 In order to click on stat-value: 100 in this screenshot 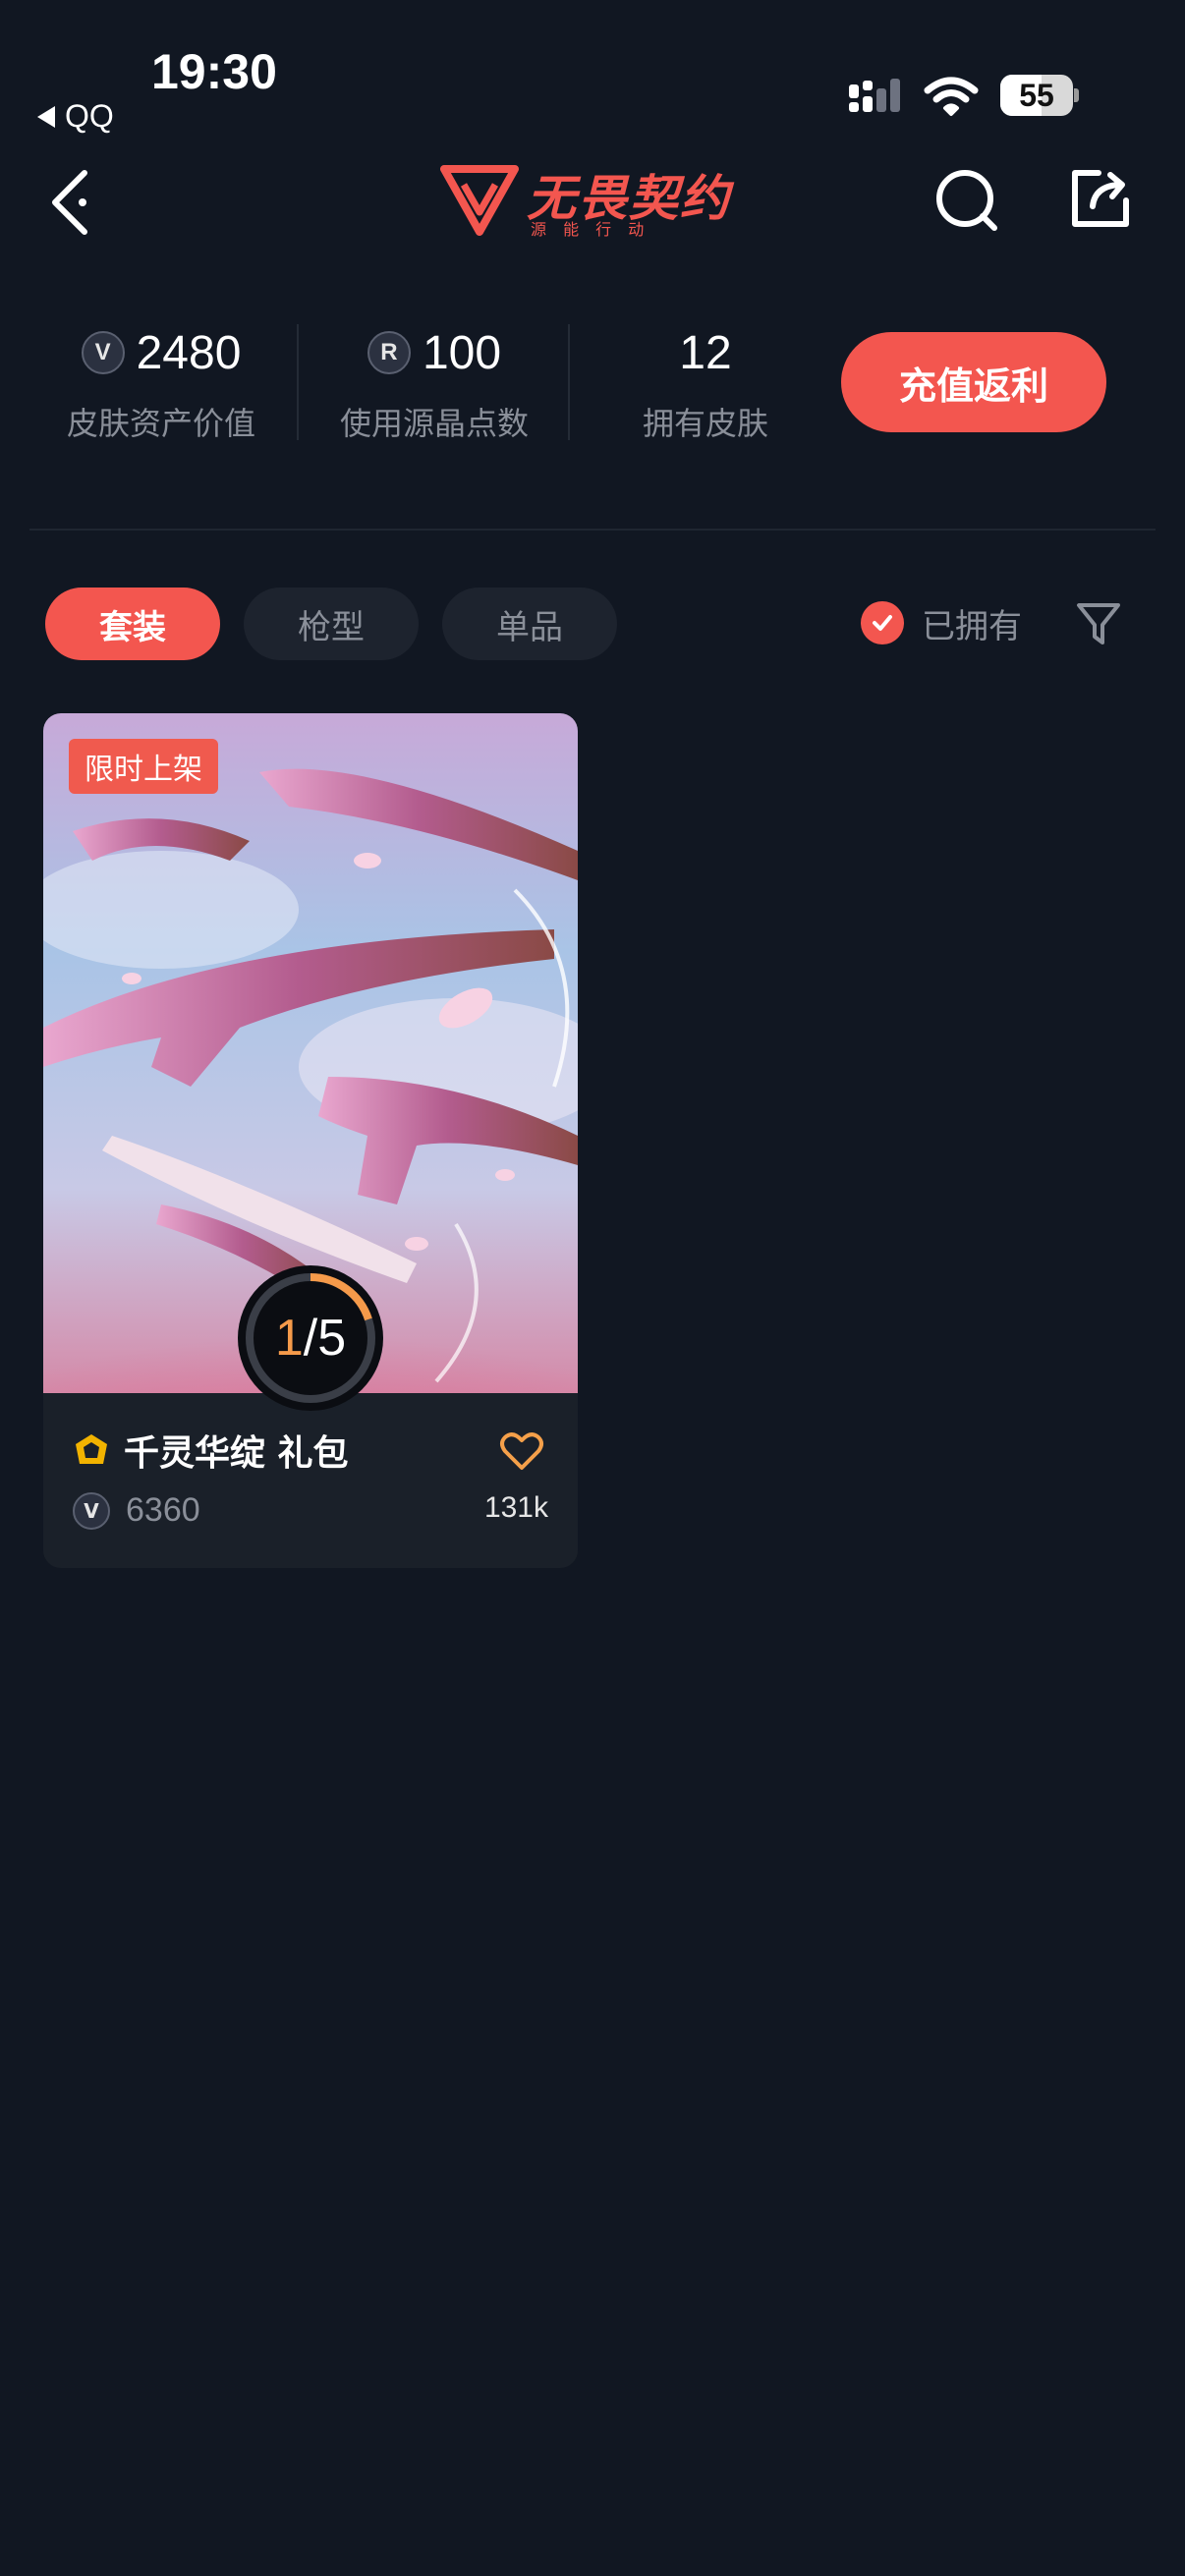, I will do `click(462, 352)`.